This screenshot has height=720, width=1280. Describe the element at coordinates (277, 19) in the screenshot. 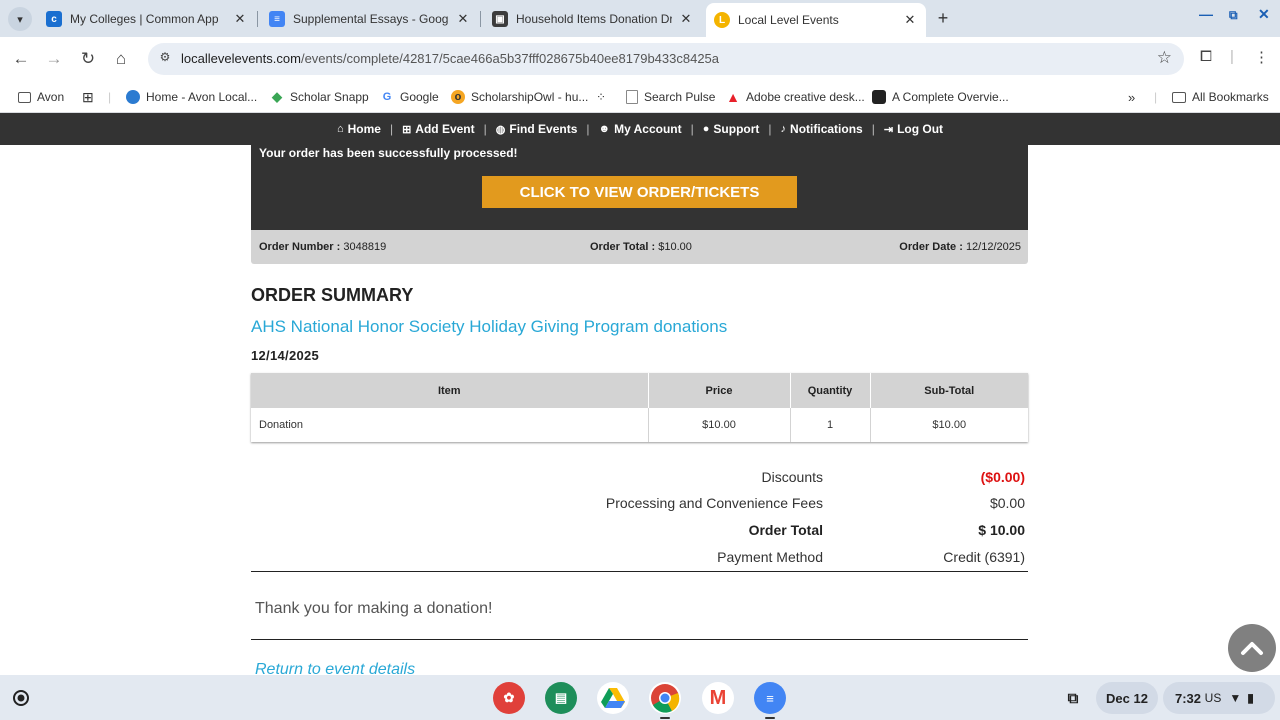

I see `google-docs-icon: ≡` at that location.